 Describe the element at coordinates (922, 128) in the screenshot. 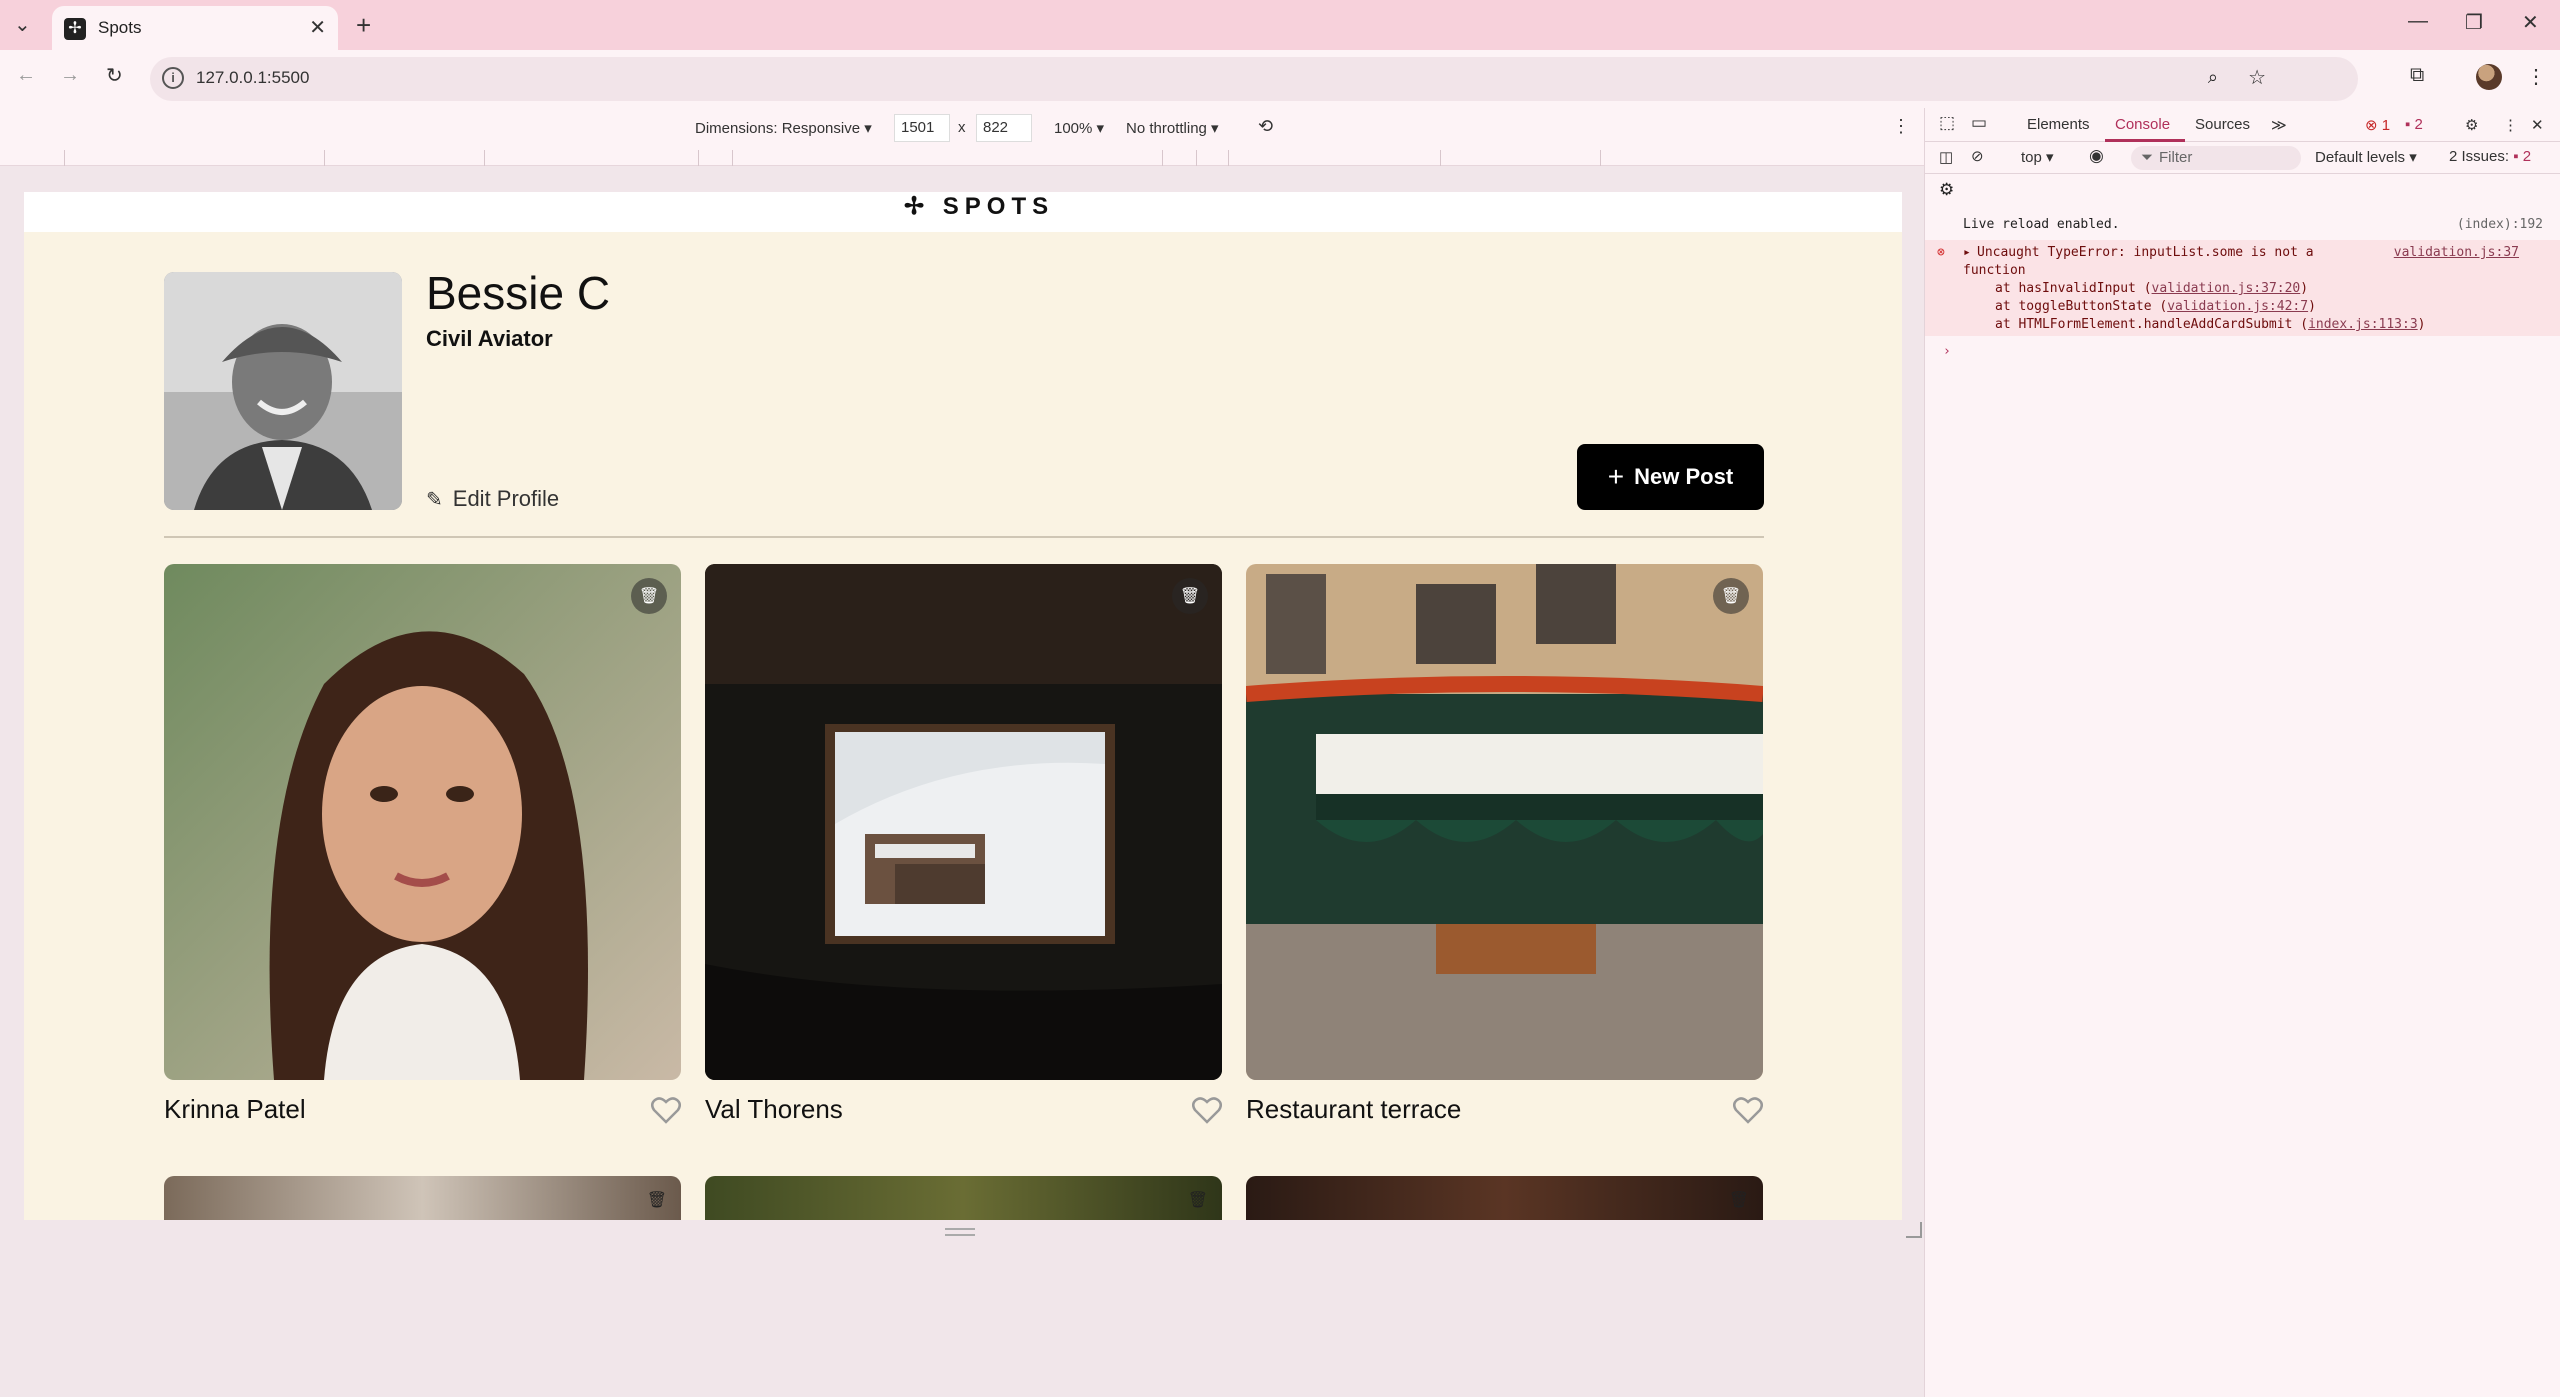

I see `width-input: 1501` at that location.